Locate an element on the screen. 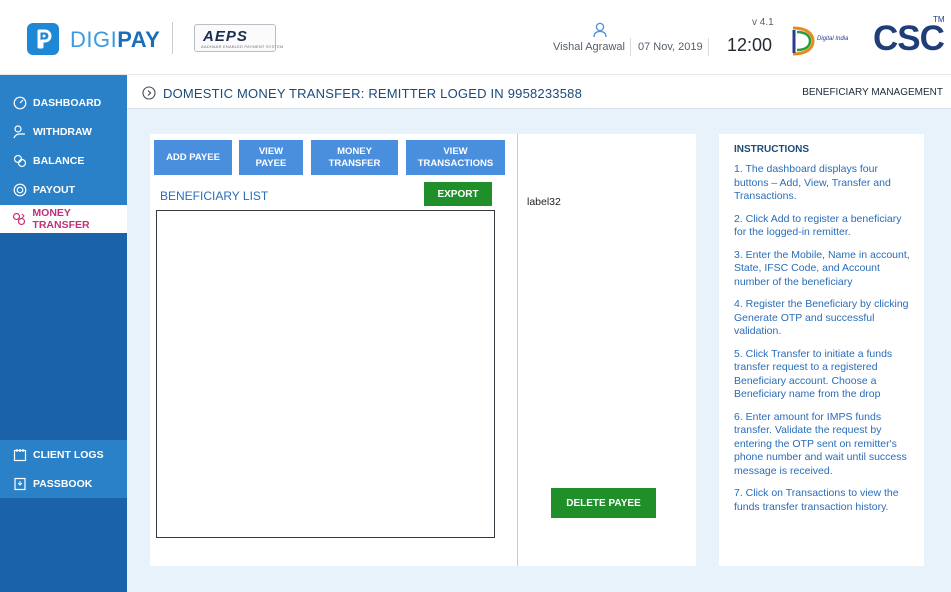  sidebar-item-payout: PAYOUT is located at coordinates (63, 190).